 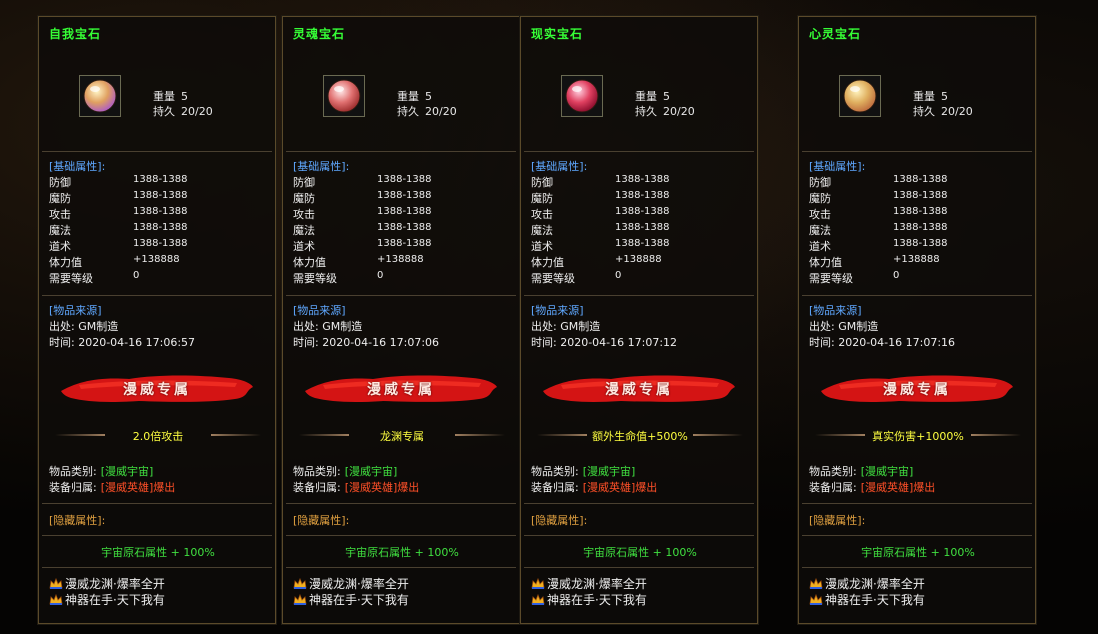 I want to click on attribute-row: 需要等级 0, so click(x=159, y=278).